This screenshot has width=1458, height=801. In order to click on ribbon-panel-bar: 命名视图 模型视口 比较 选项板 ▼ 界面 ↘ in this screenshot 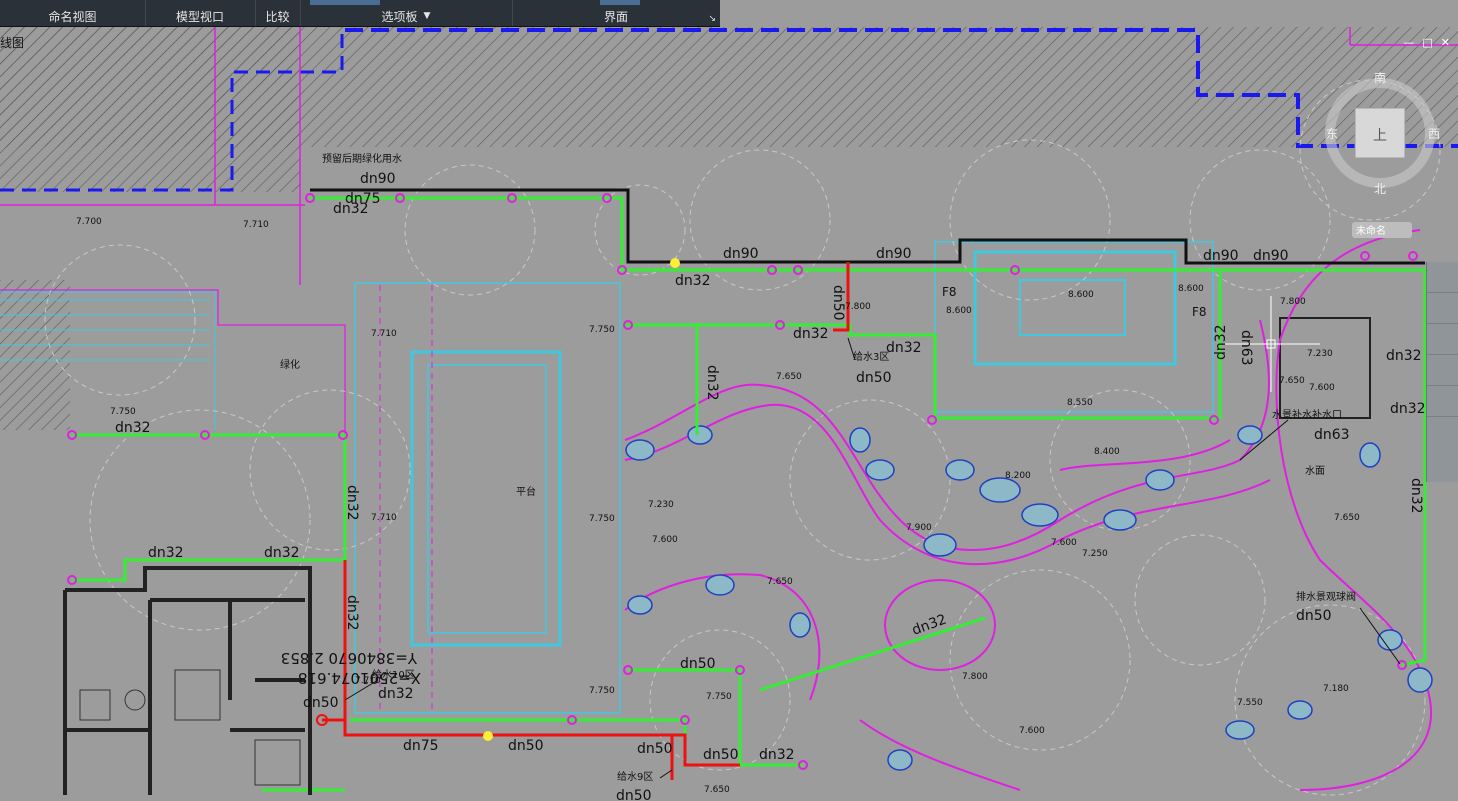, I will do `click(360, 13)`.